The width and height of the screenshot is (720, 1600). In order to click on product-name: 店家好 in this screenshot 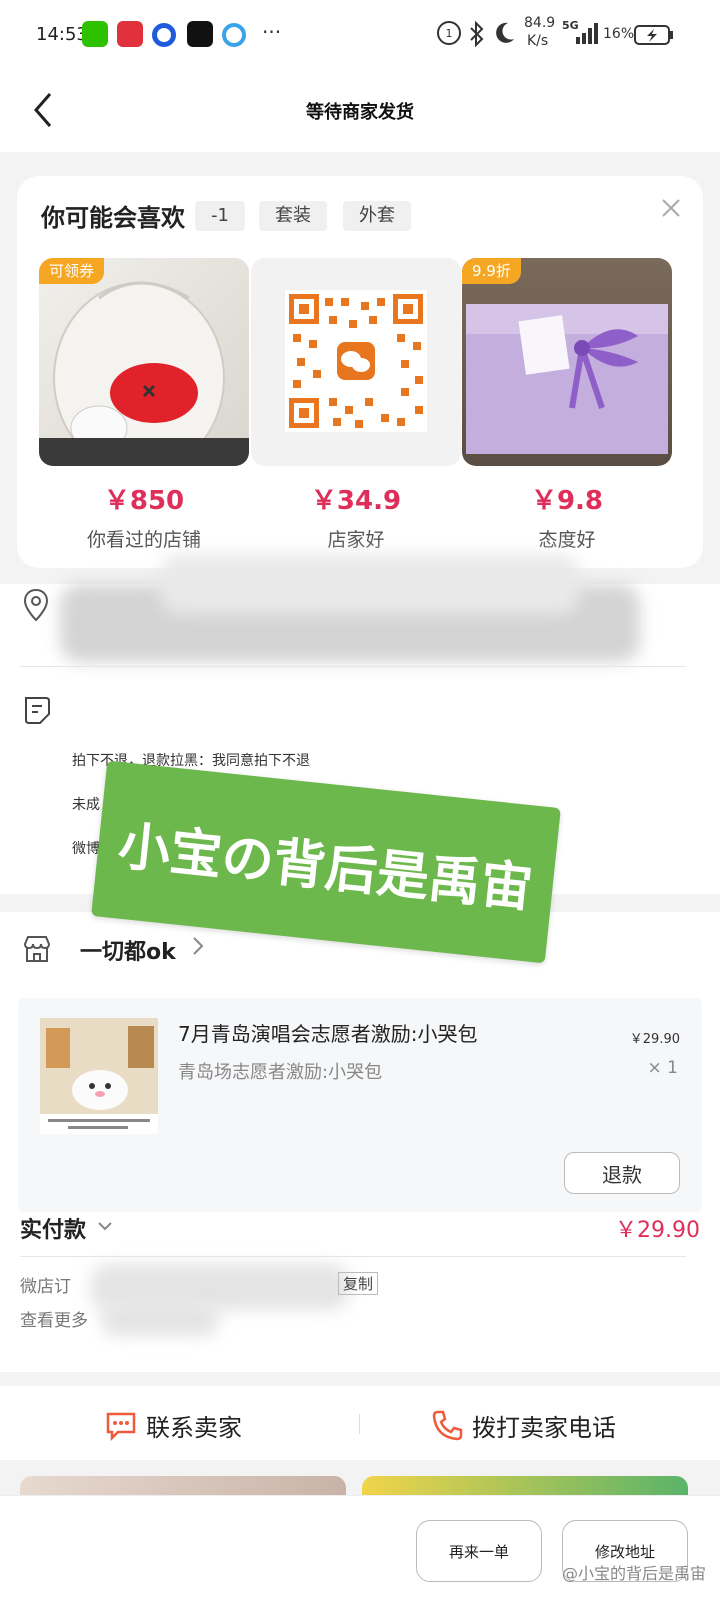, I will do `click(356, 540)`.